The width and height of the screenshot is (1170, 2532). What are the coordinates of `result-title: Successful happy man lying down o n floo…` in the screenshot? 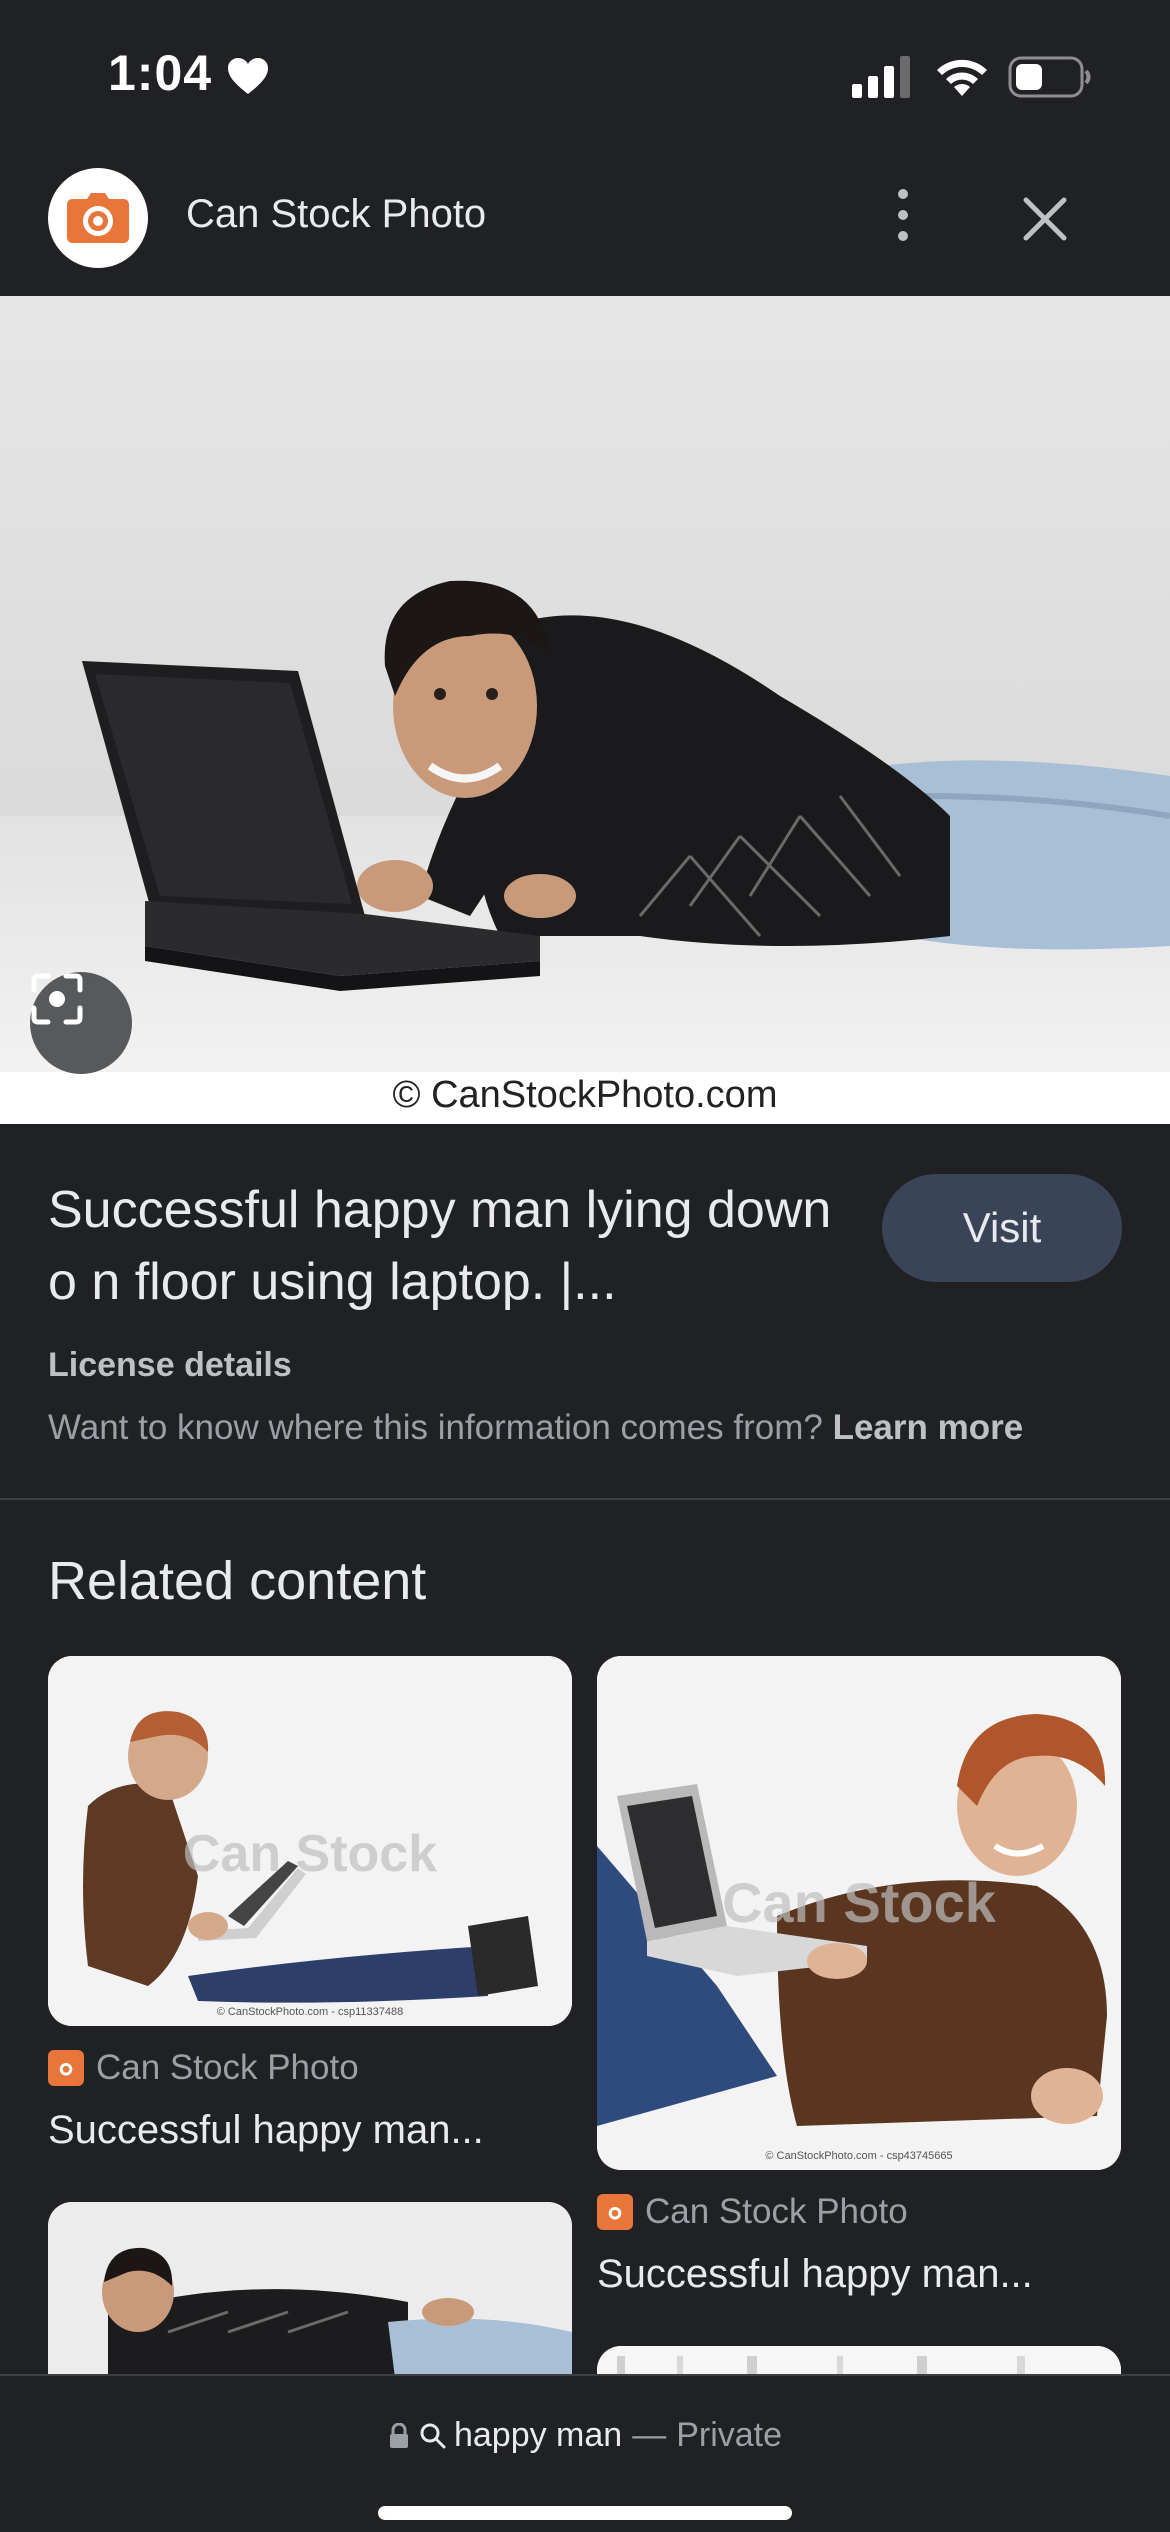 It's located at (458, 1246).